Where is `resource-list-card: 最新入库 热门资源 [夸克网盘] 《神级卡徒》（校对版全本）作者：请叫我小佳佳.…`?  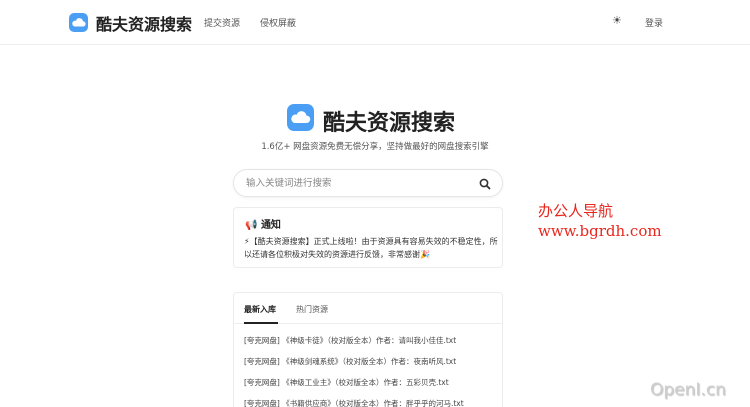
resource-list-card: 最新入库 热门资源 [夸克网盘] 《神级卡徒》（校对版全本）作者：请叫我小佳佳.… is located at coordinates (368, 349).